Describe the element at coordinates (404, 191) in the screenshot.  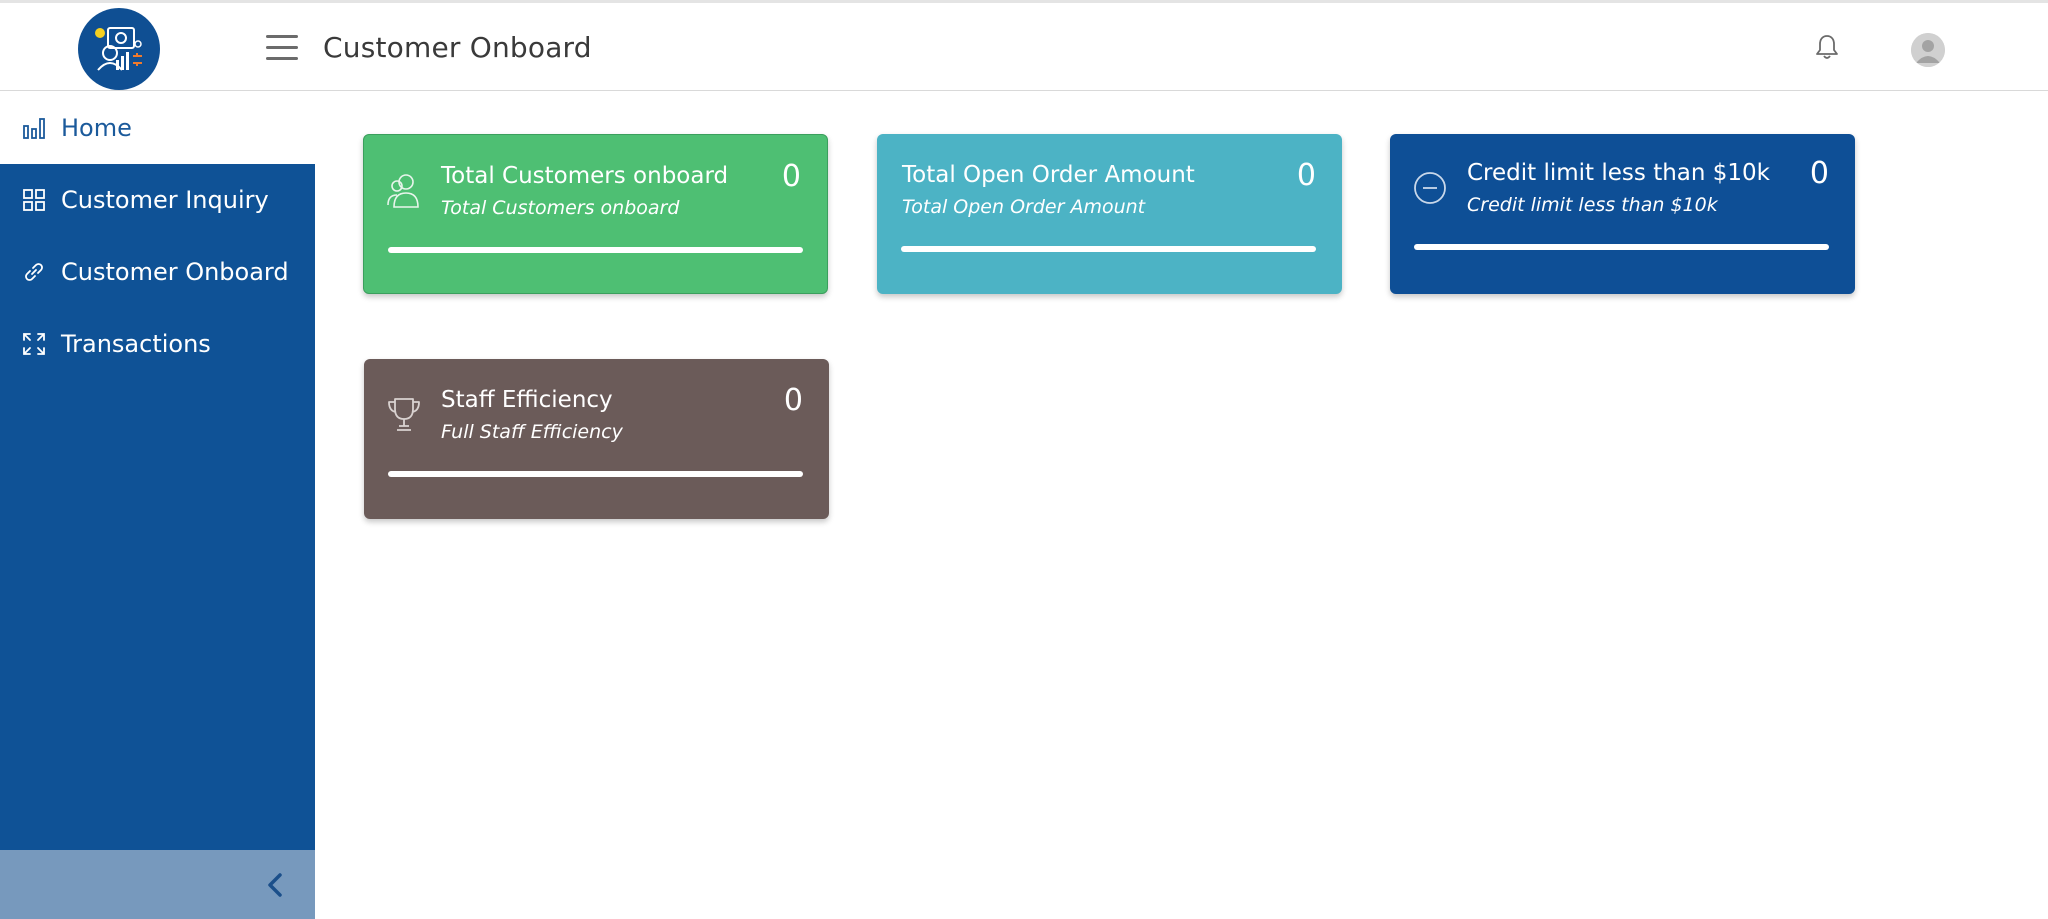
I see `users-icon` at that location.